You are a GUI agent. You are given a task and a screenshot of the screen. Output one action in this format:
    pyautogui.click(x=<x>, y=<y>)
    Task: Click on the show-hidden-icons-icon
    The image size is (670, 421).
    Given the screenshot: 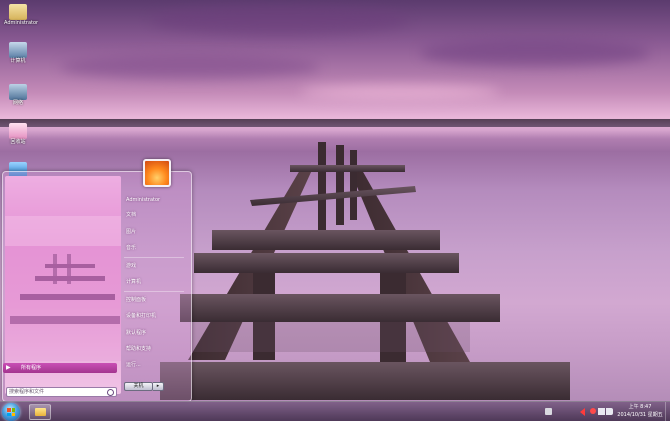 What is the action you would take?
    pyautogui.click(x=582, y=412)
    